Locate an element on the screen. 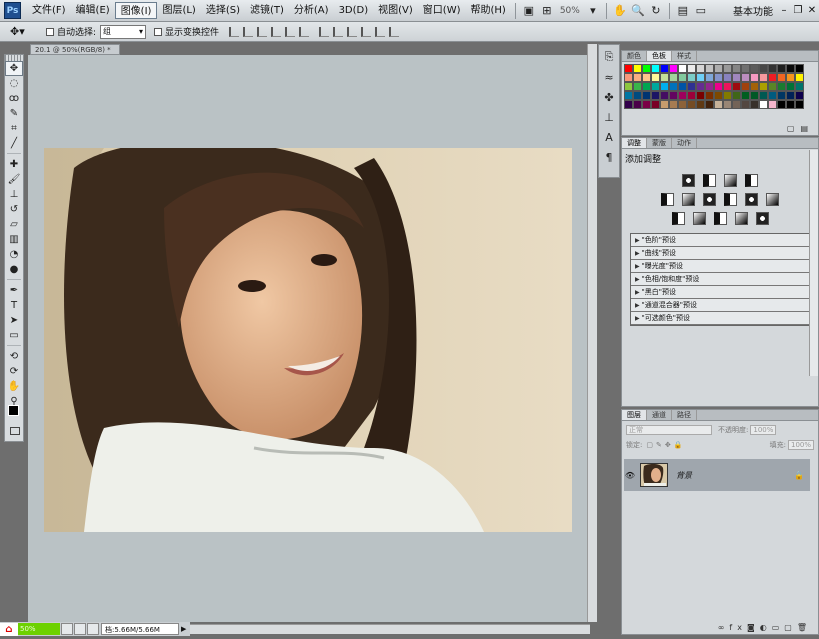 Image resolution: width=819 pixels, height=639 pixels. adjustment-preset-item: "色相/饱和度"预设 is located at coordinates (721, 279).